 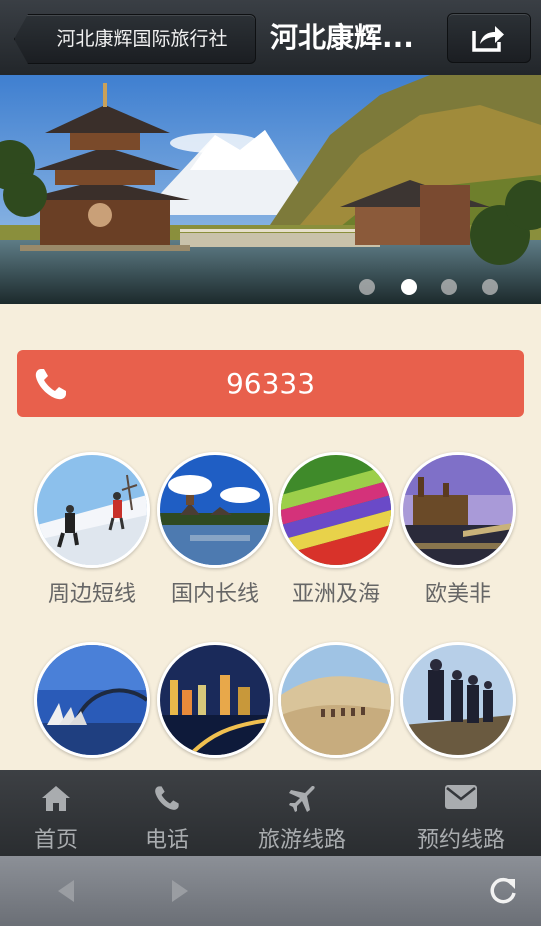 I want to click on category-guonei: 国内长线, so click(x=215, y=532).